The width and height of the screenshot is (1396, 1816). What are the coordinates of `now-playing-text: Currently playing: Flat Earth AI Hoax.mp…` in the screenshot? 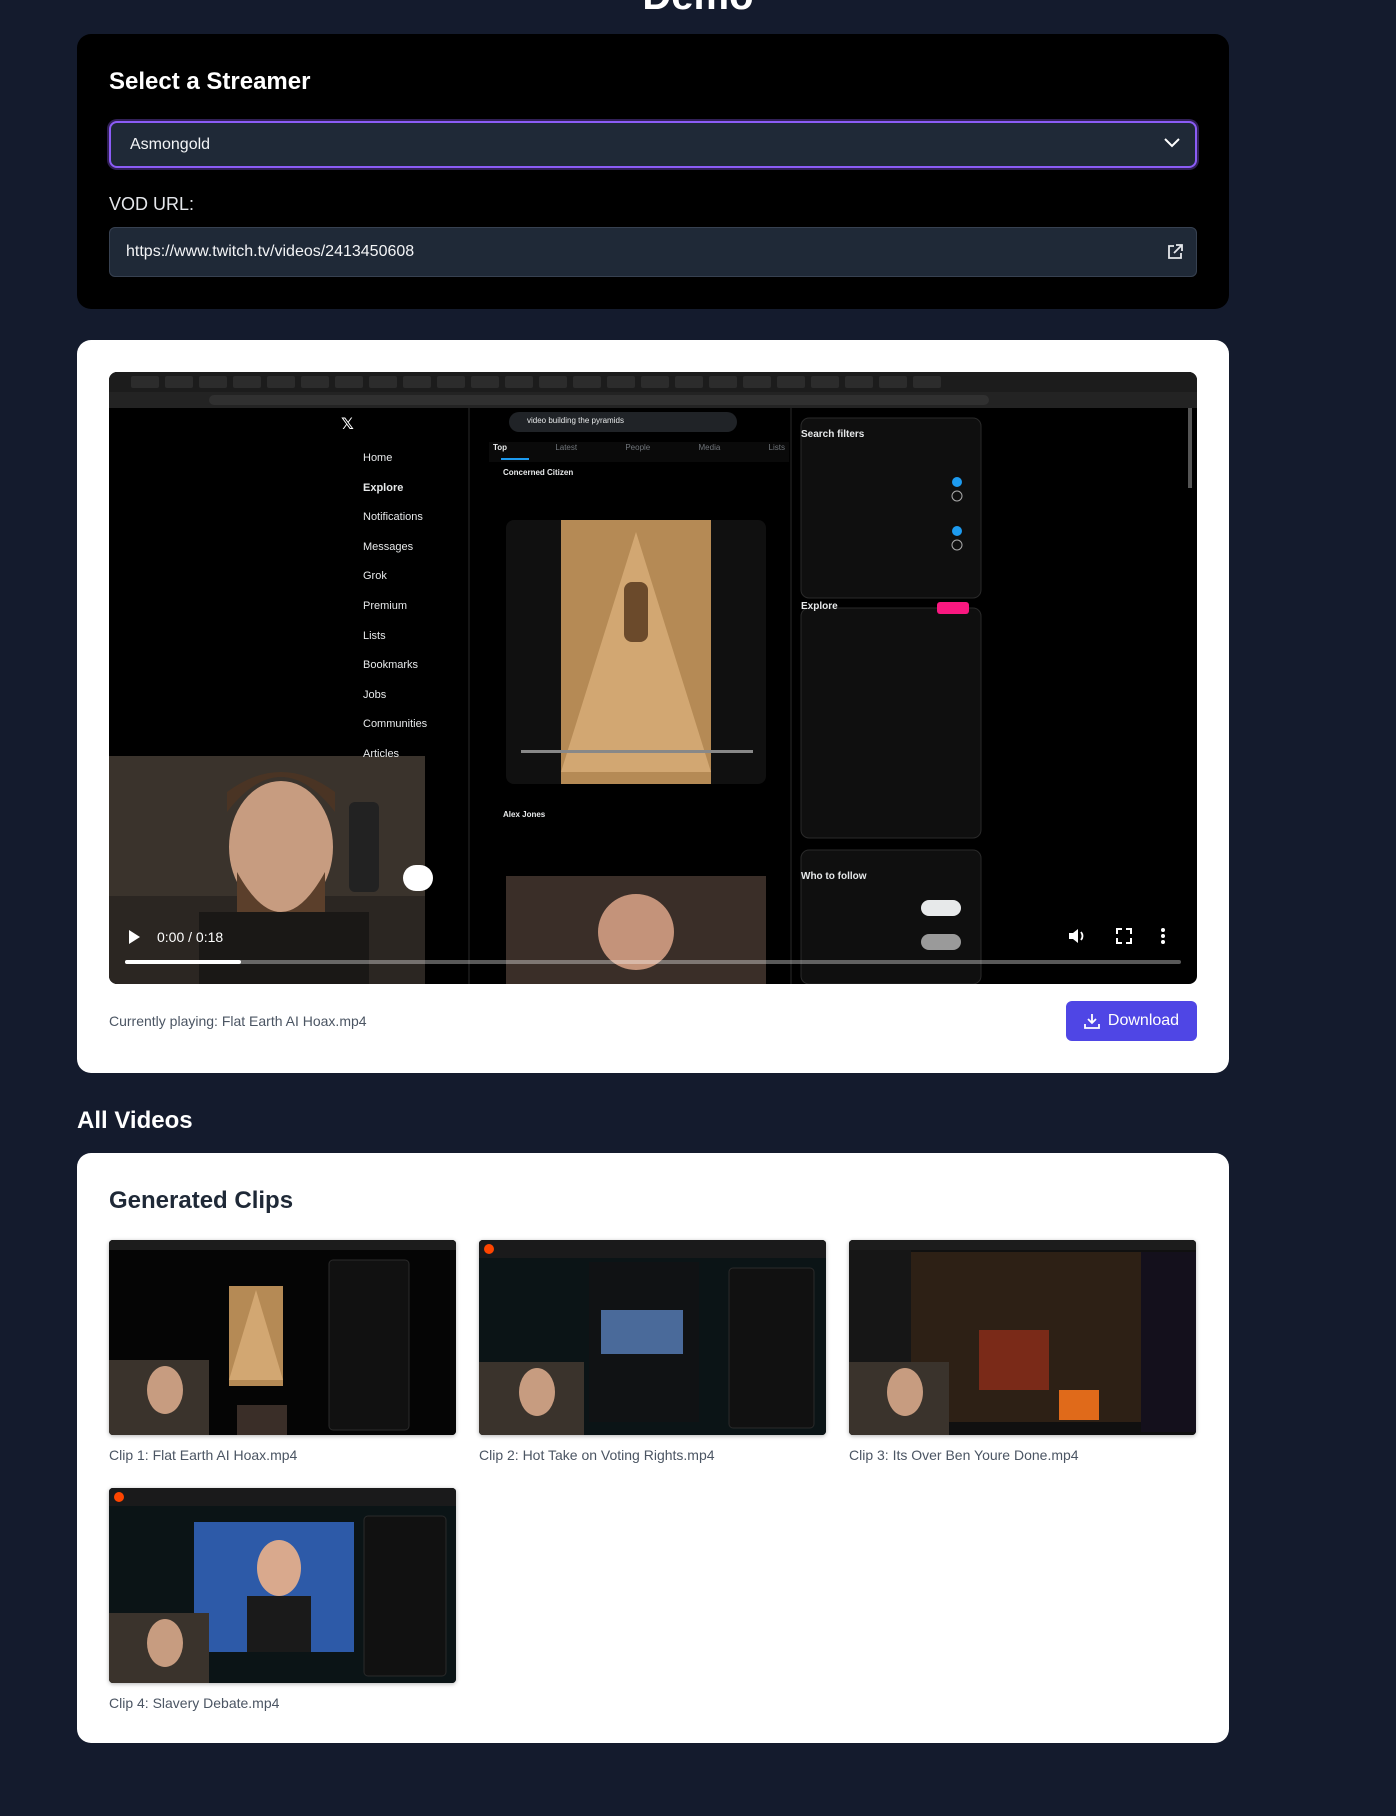 It's located at (238, 1021).